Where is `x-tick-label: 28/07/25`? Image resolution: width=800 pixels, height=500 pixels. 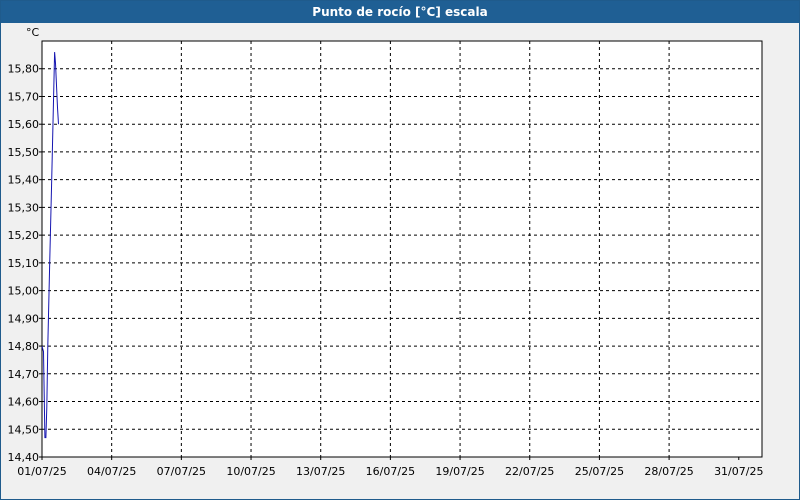
x-tick-label: 28/07/25 is located at coordinates (668, 471).